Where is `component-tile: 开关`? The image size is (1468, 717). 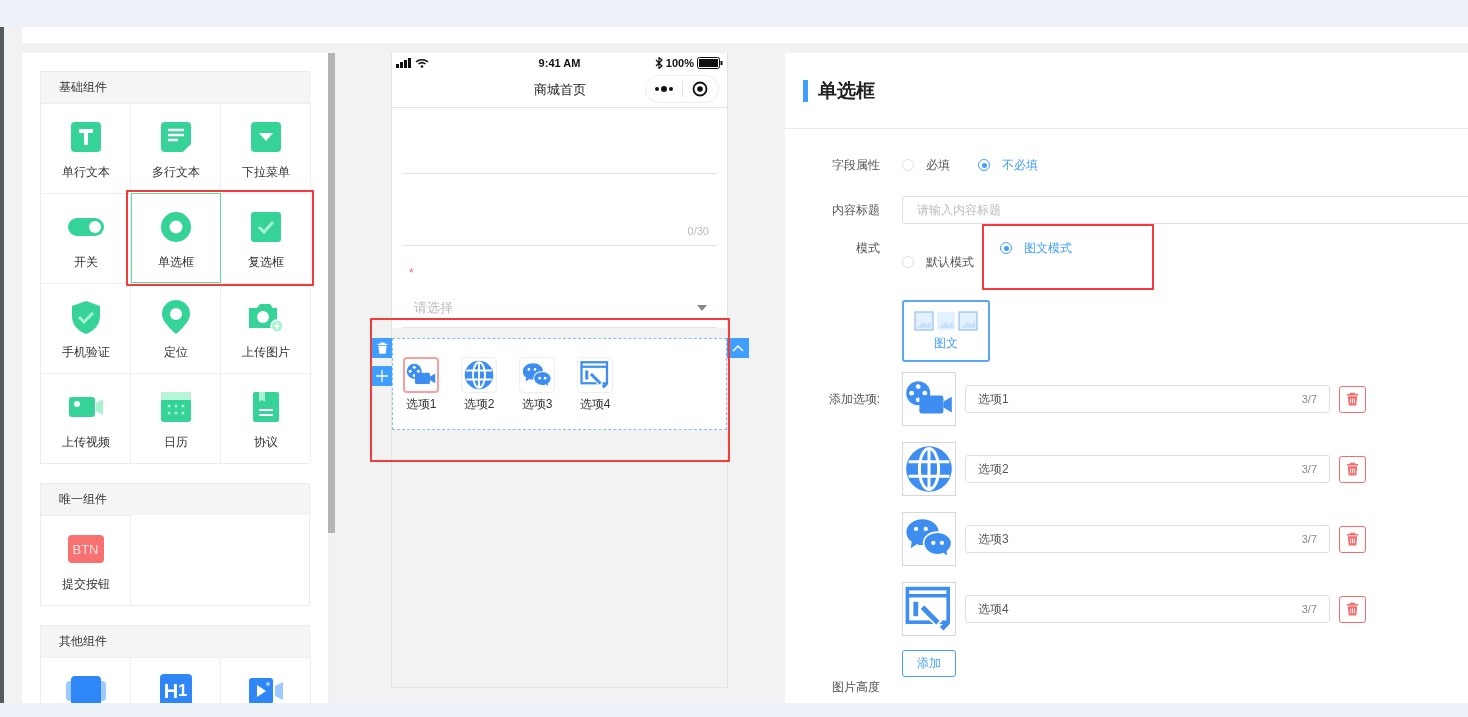 component-tile: 开关 is located at coordinates (86, 238).